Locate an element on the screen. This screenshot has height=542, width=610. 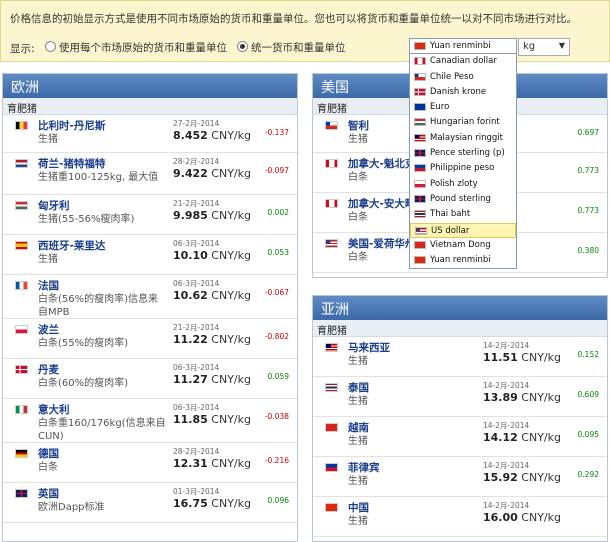
currency-option: Pound sterling is located at coordinates (463, 199).